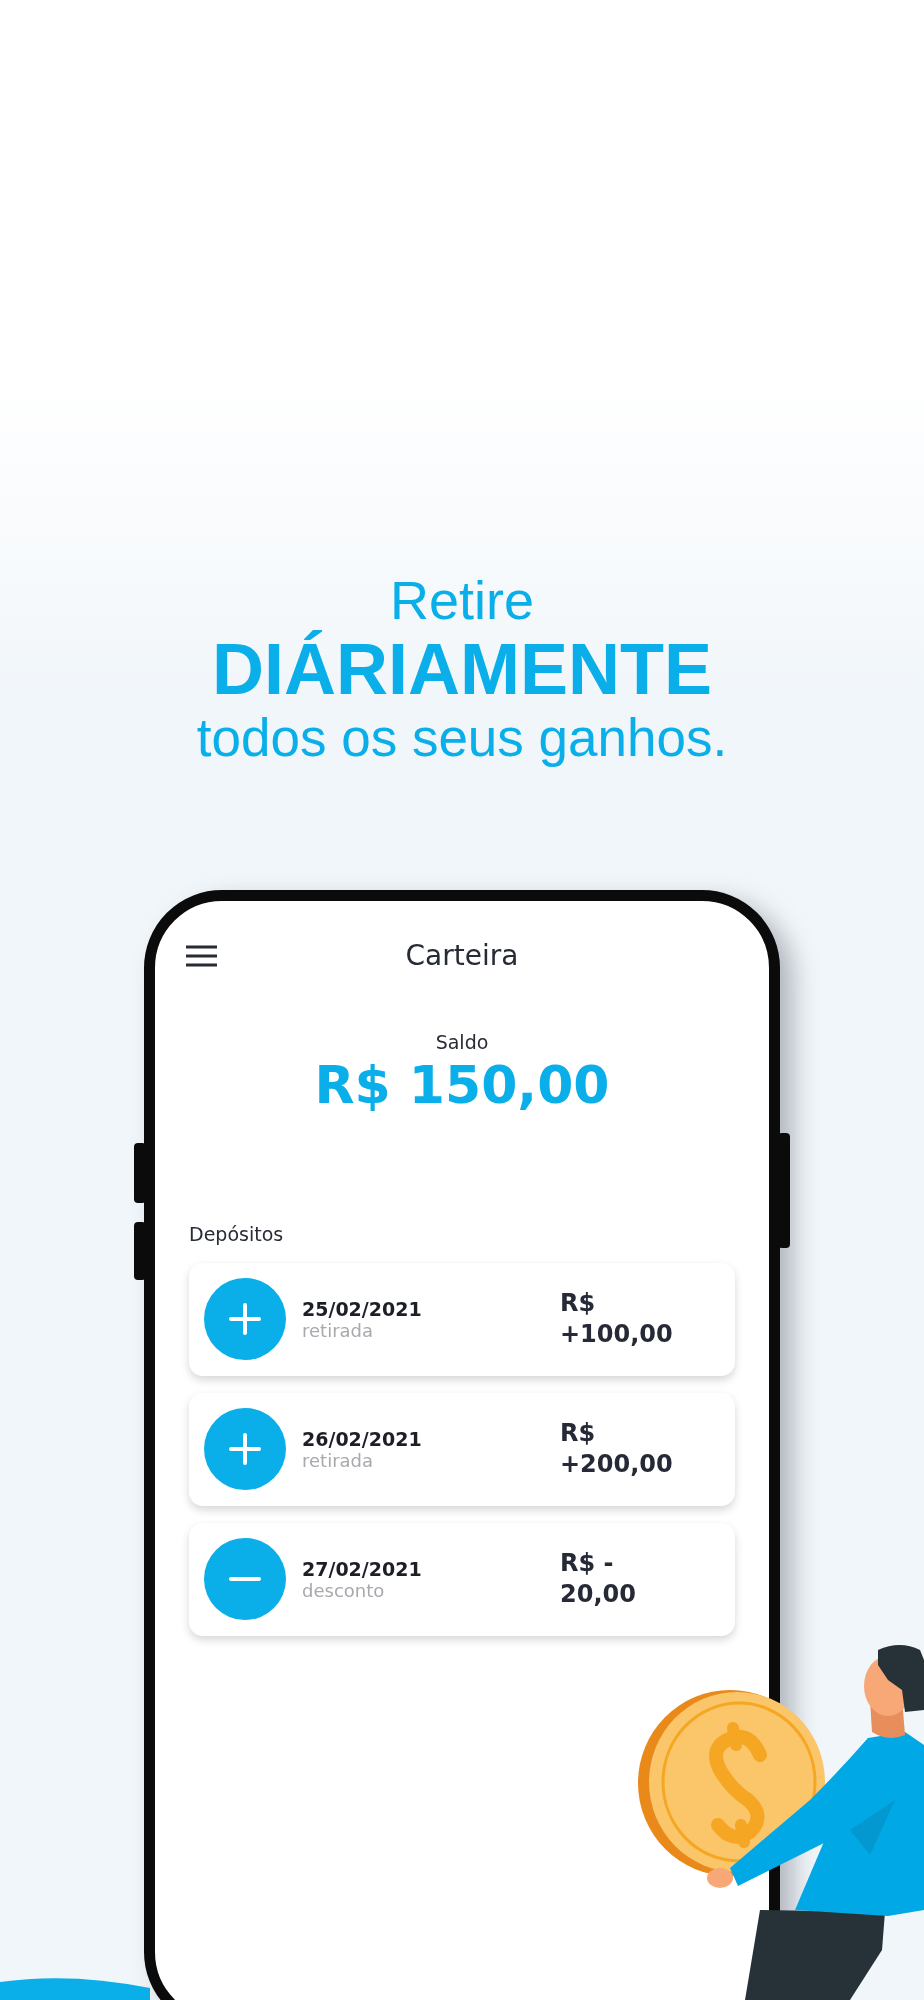  Describe the element at coordinates (462, 738) in the screenshot. I see `headline-text: todos os seus ganhos.` at that location.